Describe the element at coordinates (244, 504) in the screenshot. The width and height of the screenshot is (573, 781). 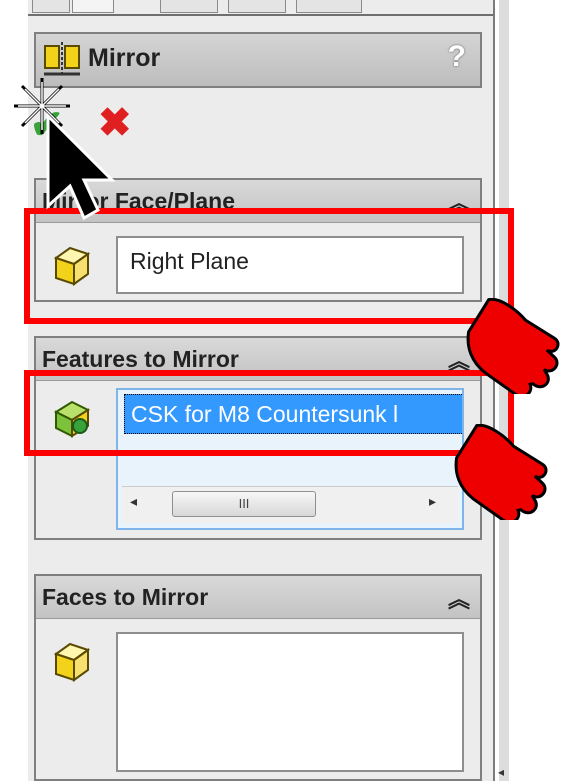
I see `scroll-thumb: III` at that location.